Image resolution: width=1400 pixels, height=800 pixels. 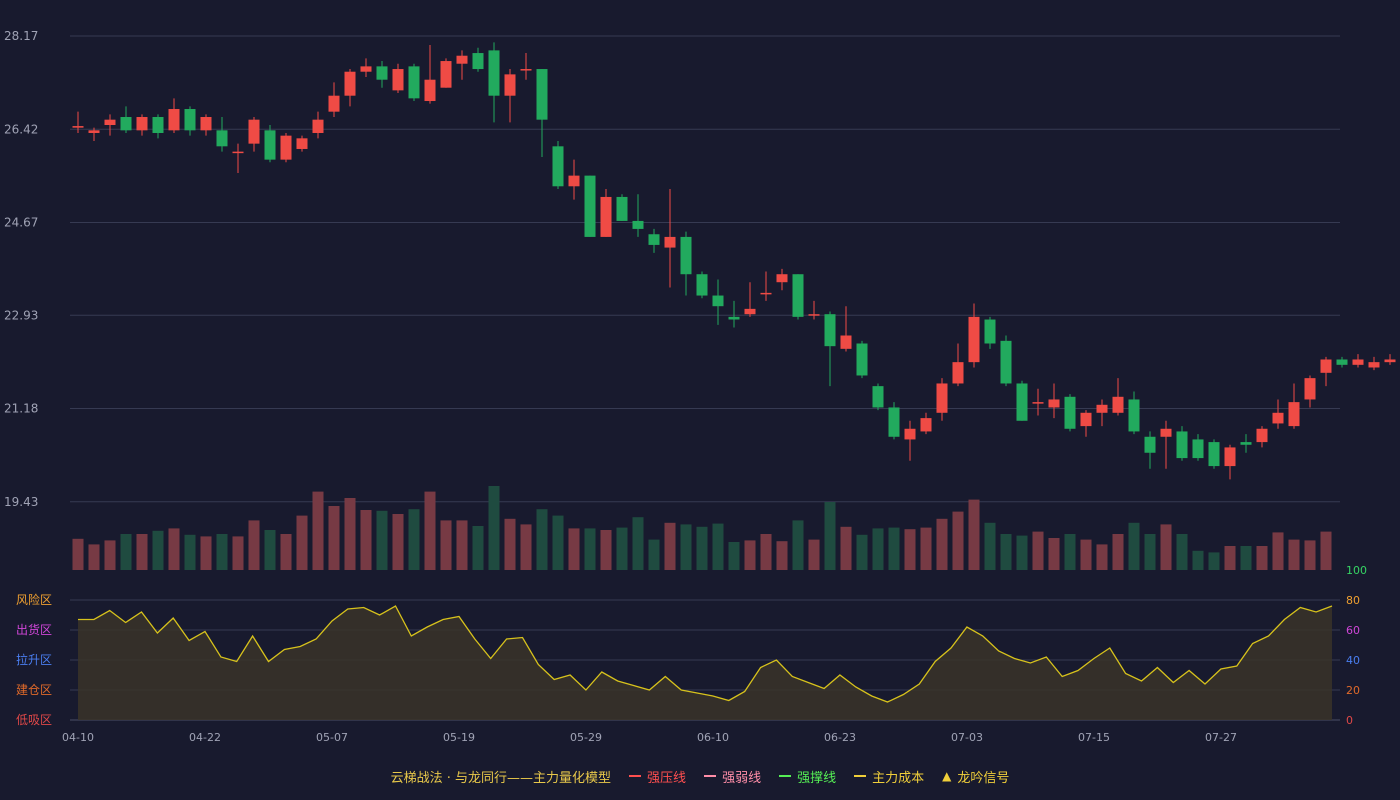 I want to click on legend-swatch-strong-pressure, so click(x=635, y=776).